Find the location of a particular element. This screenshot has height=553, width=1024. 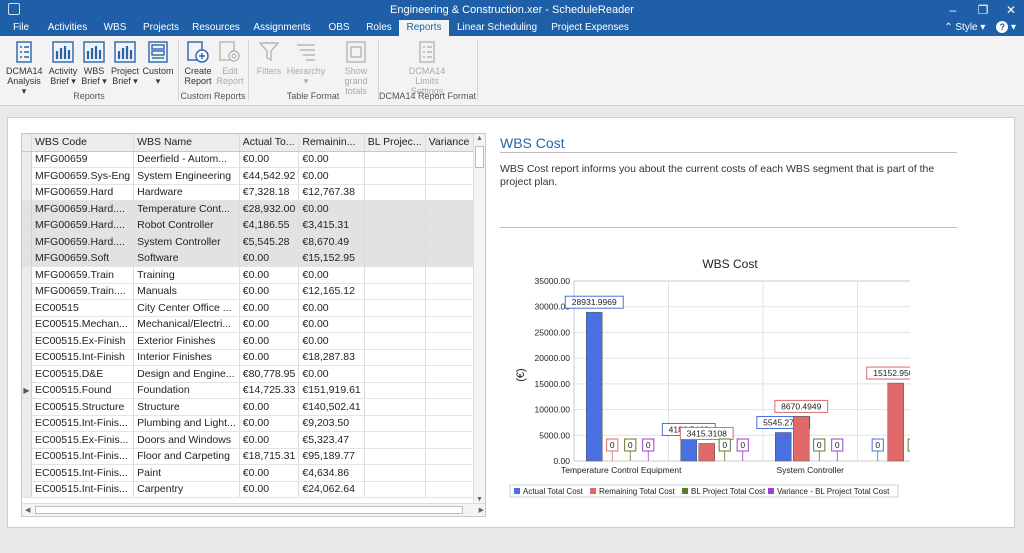

ribbon-button-hierarchy: Hierarchy ▾ is located at coordinates (306, 63).